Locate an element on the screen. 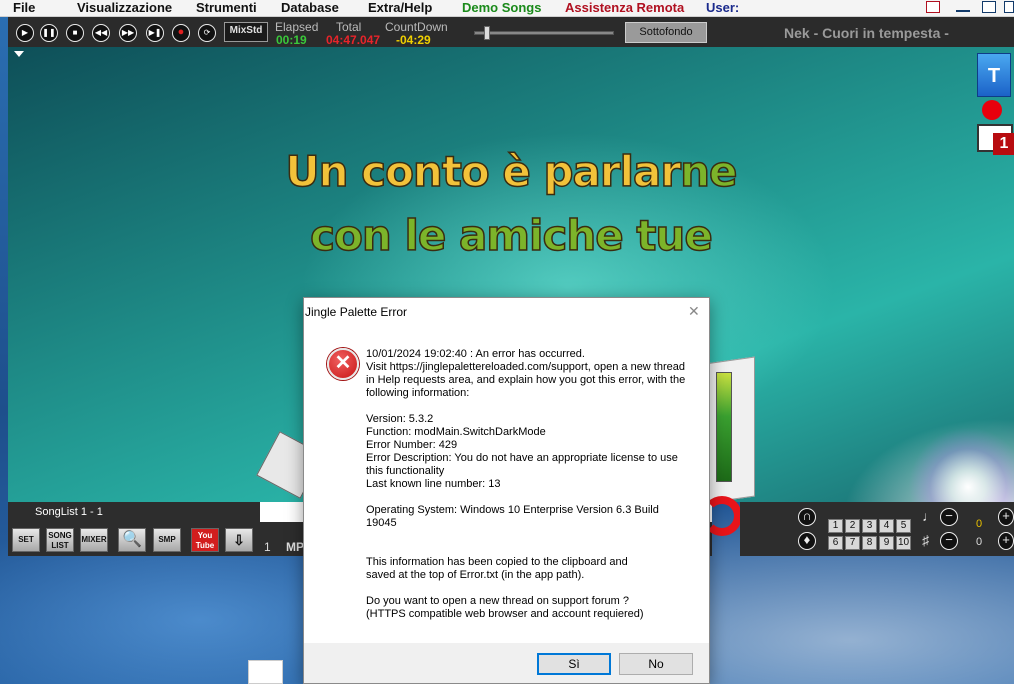 The width and height of the screenshot is (1014, 684). stop-icon: ■ is located at coordinates (75, 33).